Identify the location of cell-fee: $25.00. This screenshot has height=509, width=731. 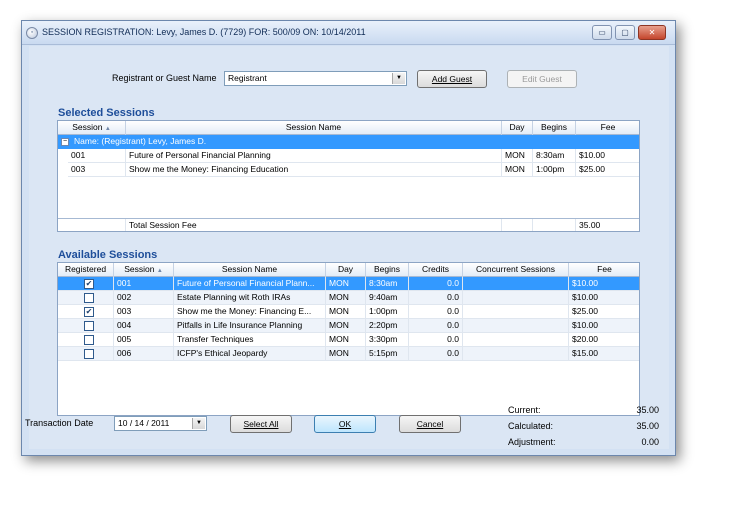
(607, 170).